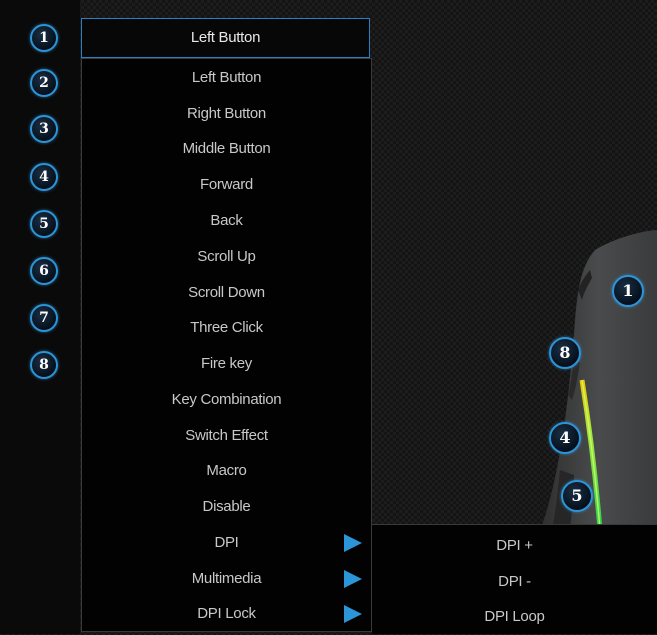  I want to click on mouse-badge-8: 8, so click(565, 353).